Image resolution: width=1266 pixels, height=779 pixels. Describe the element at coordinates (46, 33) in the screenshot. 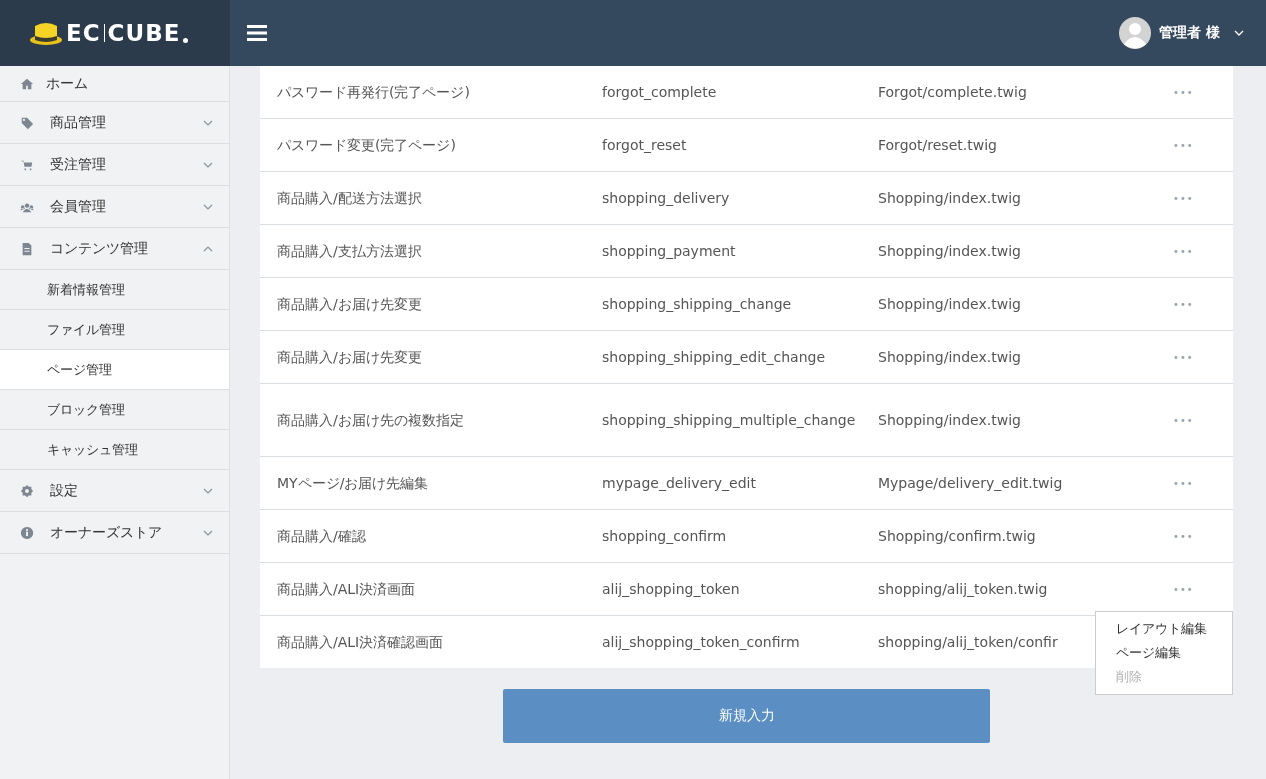

I see `hat-logo-icon` at that location.